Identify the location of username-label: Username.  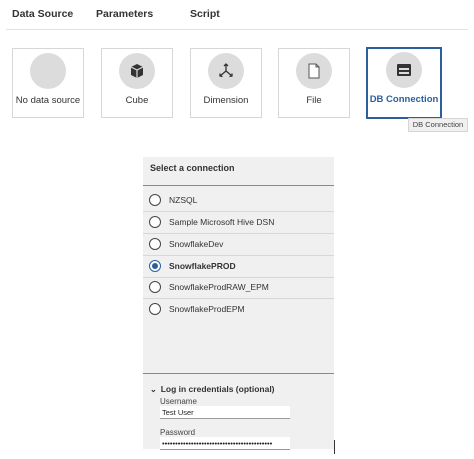
(178, 401).